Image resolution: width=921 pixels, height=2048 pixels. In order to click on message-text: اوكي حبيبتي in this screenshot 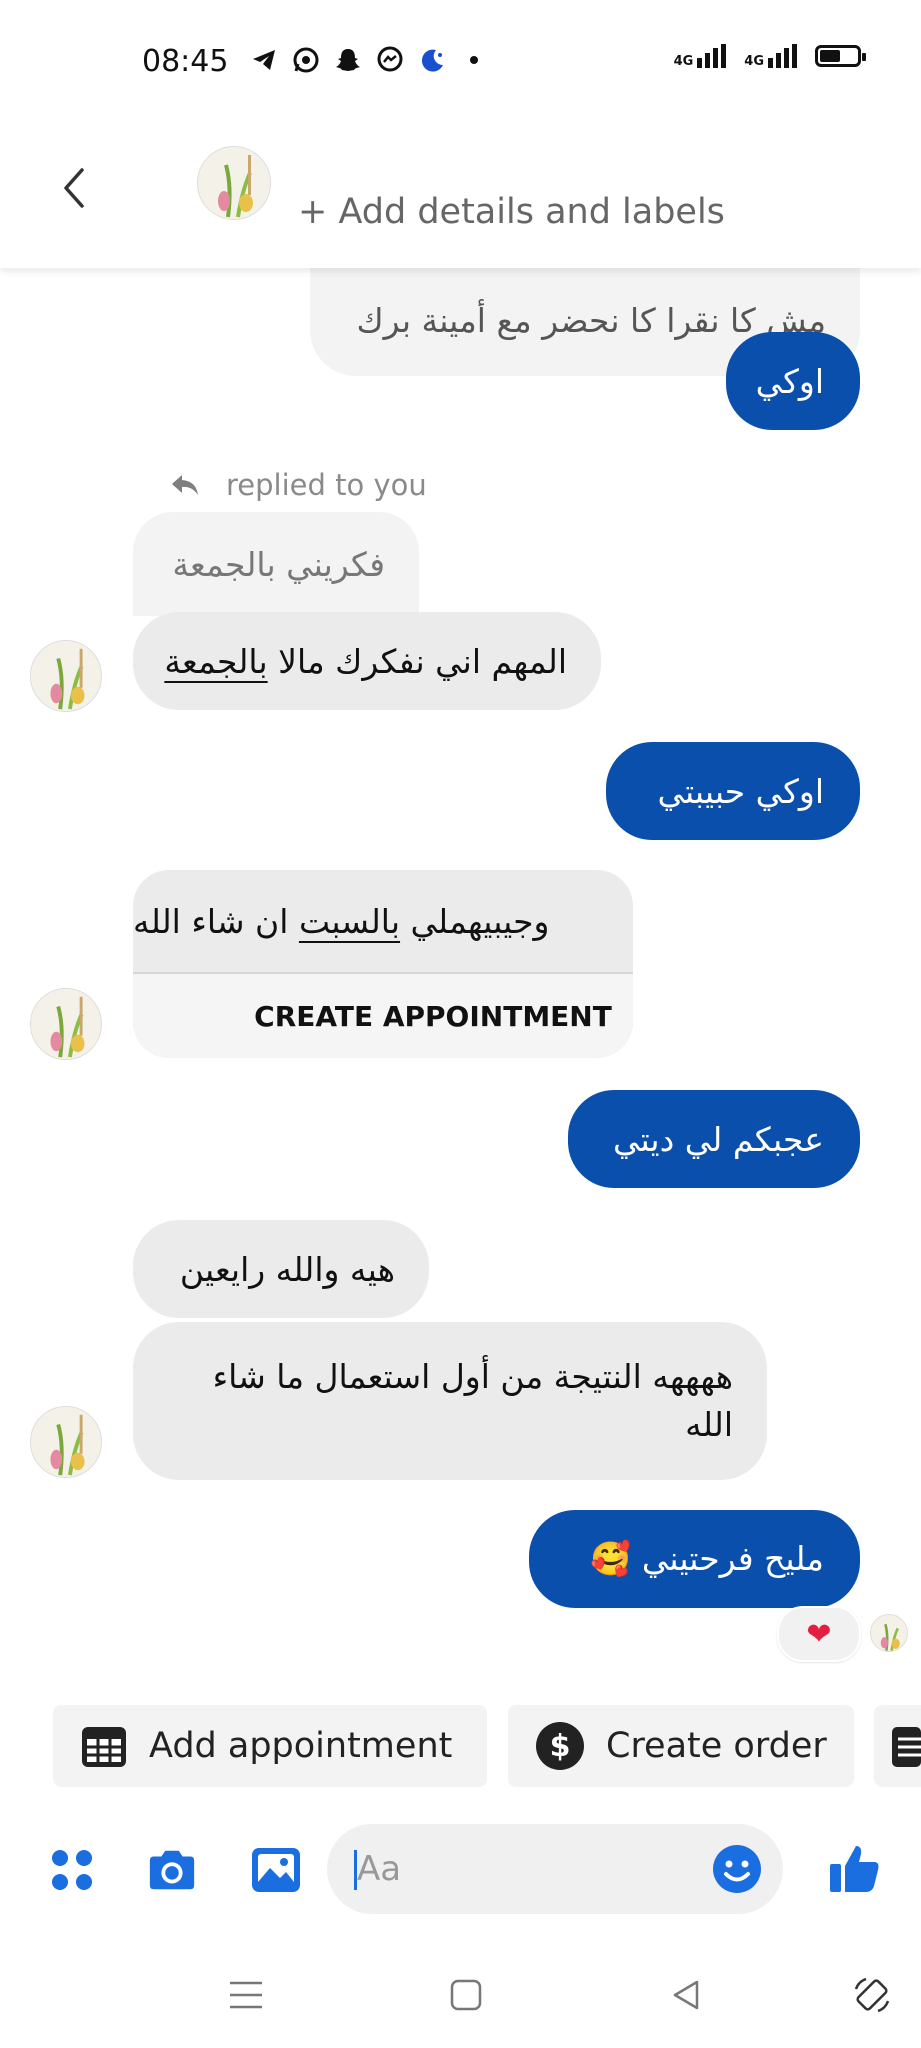, I will do `click(740, 791)`.